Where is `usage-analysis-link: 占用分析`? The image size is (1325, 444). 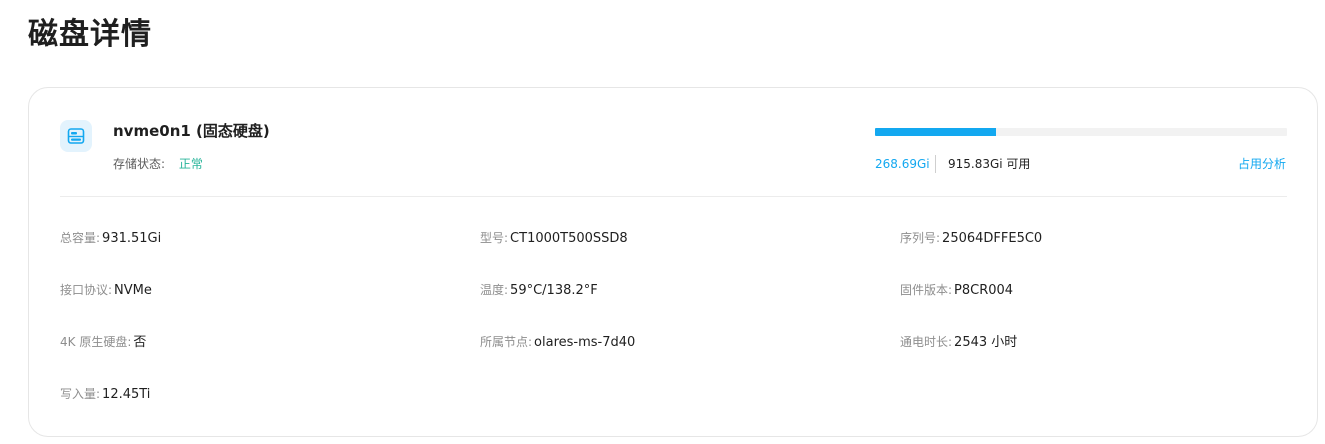 usage-analysis-link: 占用分析 is located at coordinates (1262, 164).